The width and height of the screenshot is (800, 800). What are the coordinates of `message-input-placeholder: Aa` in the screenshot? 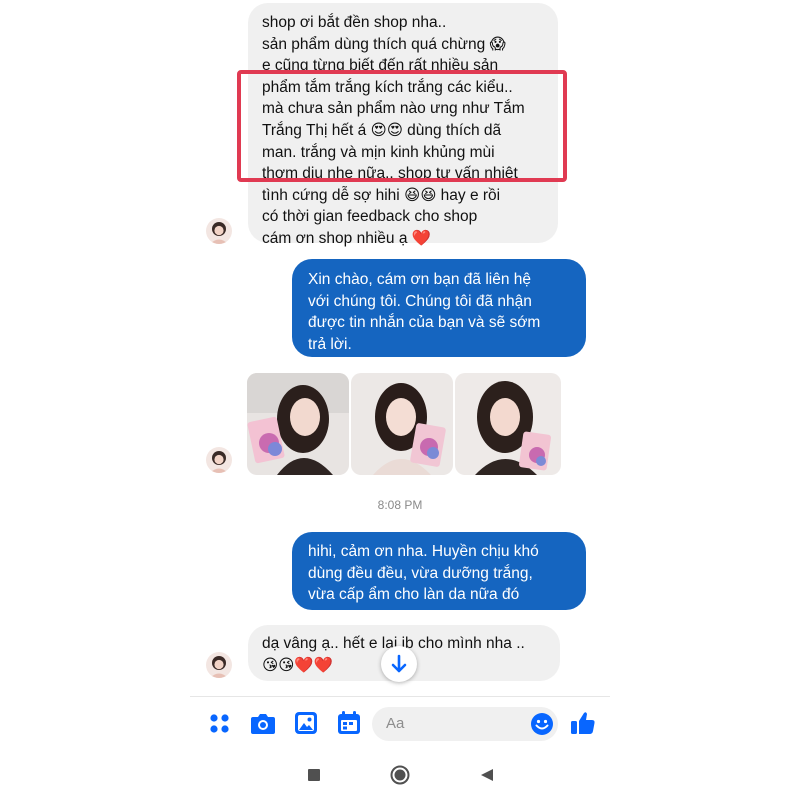 It's located at (395, 723).